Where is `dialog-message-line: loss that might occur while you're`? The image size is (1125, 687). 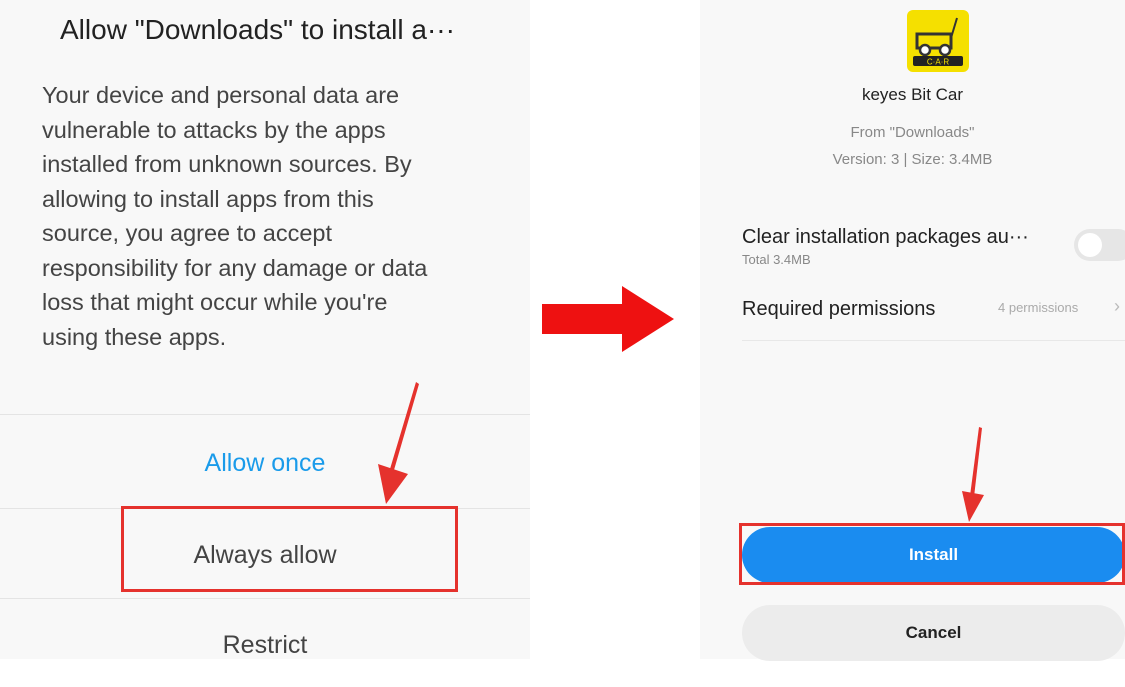 dialog-message-line: loss that might occur while you're is located at coordinates (215, 302).